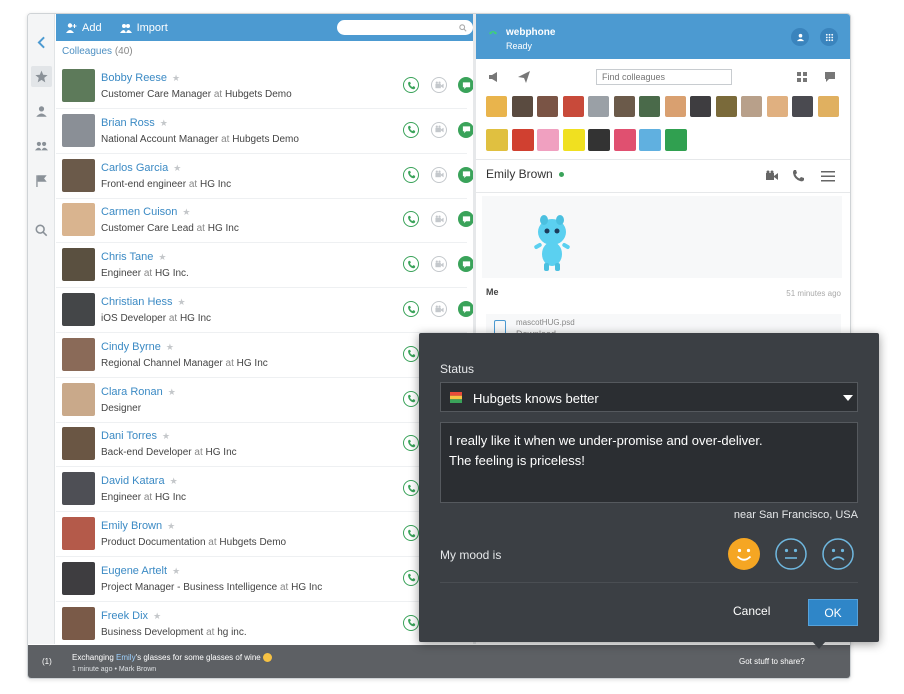 The height and width of the screenshot is (694, 904). I want to click on colleague-name: Bobby Reese ★, so click(140, 78).